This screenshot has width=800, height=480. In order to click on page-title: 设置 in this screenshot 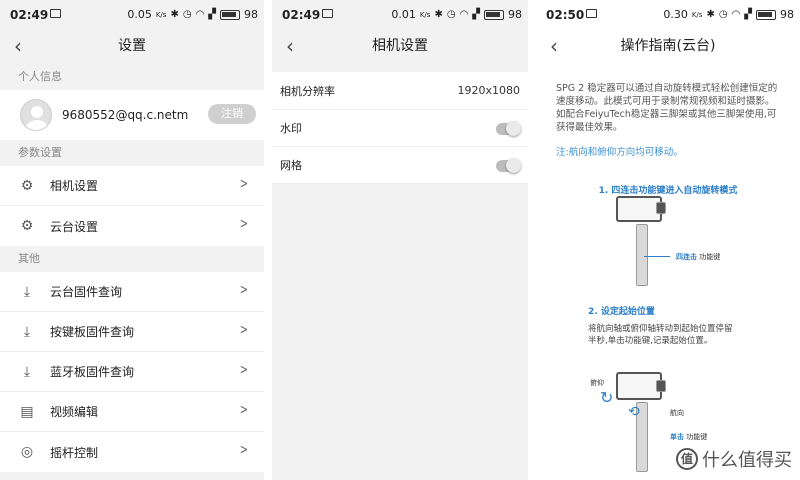, I will do `click(132, 46)`.